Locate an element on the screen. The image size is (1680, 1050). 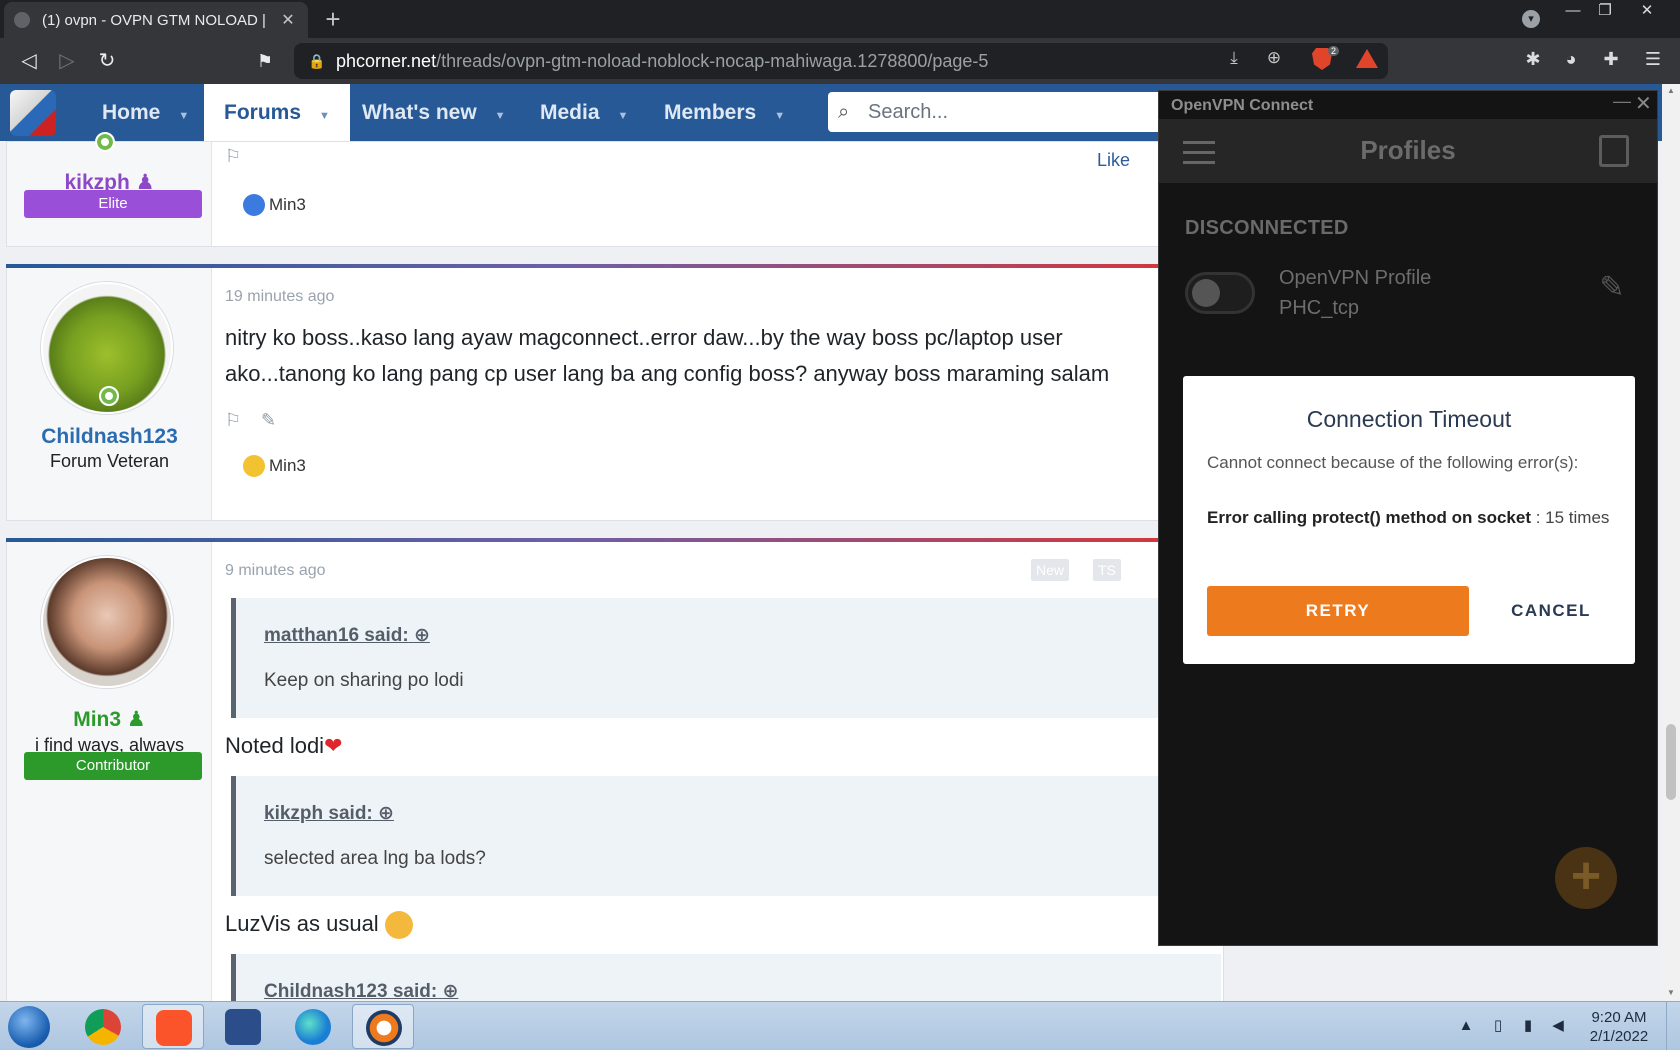
shield-icon is located at coordinates (243, 1027).